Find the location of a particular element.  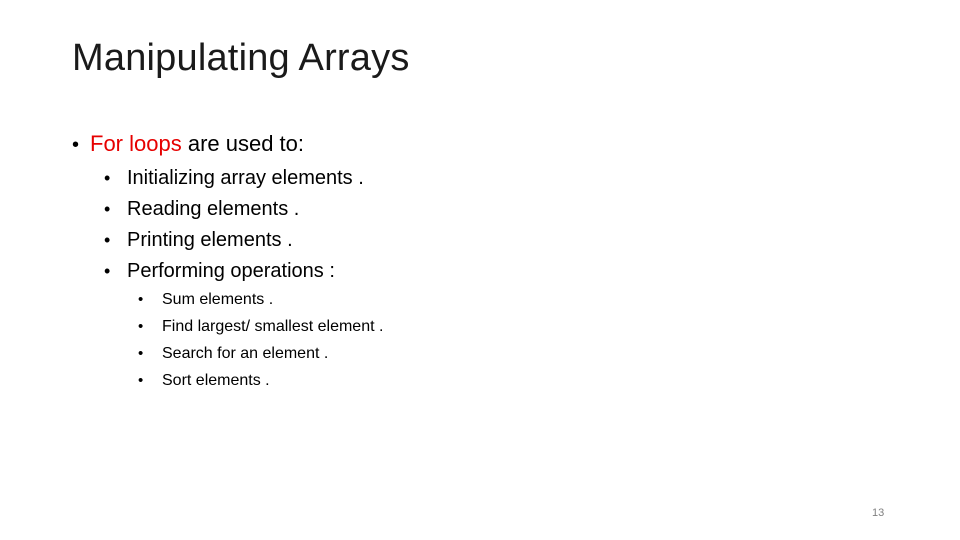

list-item-text: Performing operations : is located at coordinates (231, 271).